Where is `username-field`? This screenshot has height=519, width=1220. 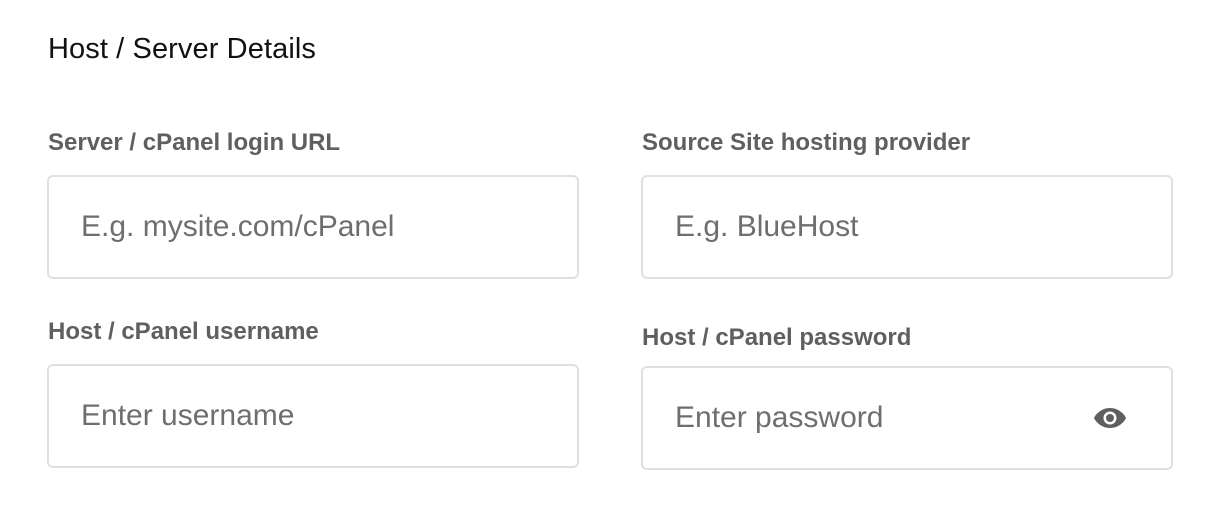
username-field is located at coordinates (313, 416).